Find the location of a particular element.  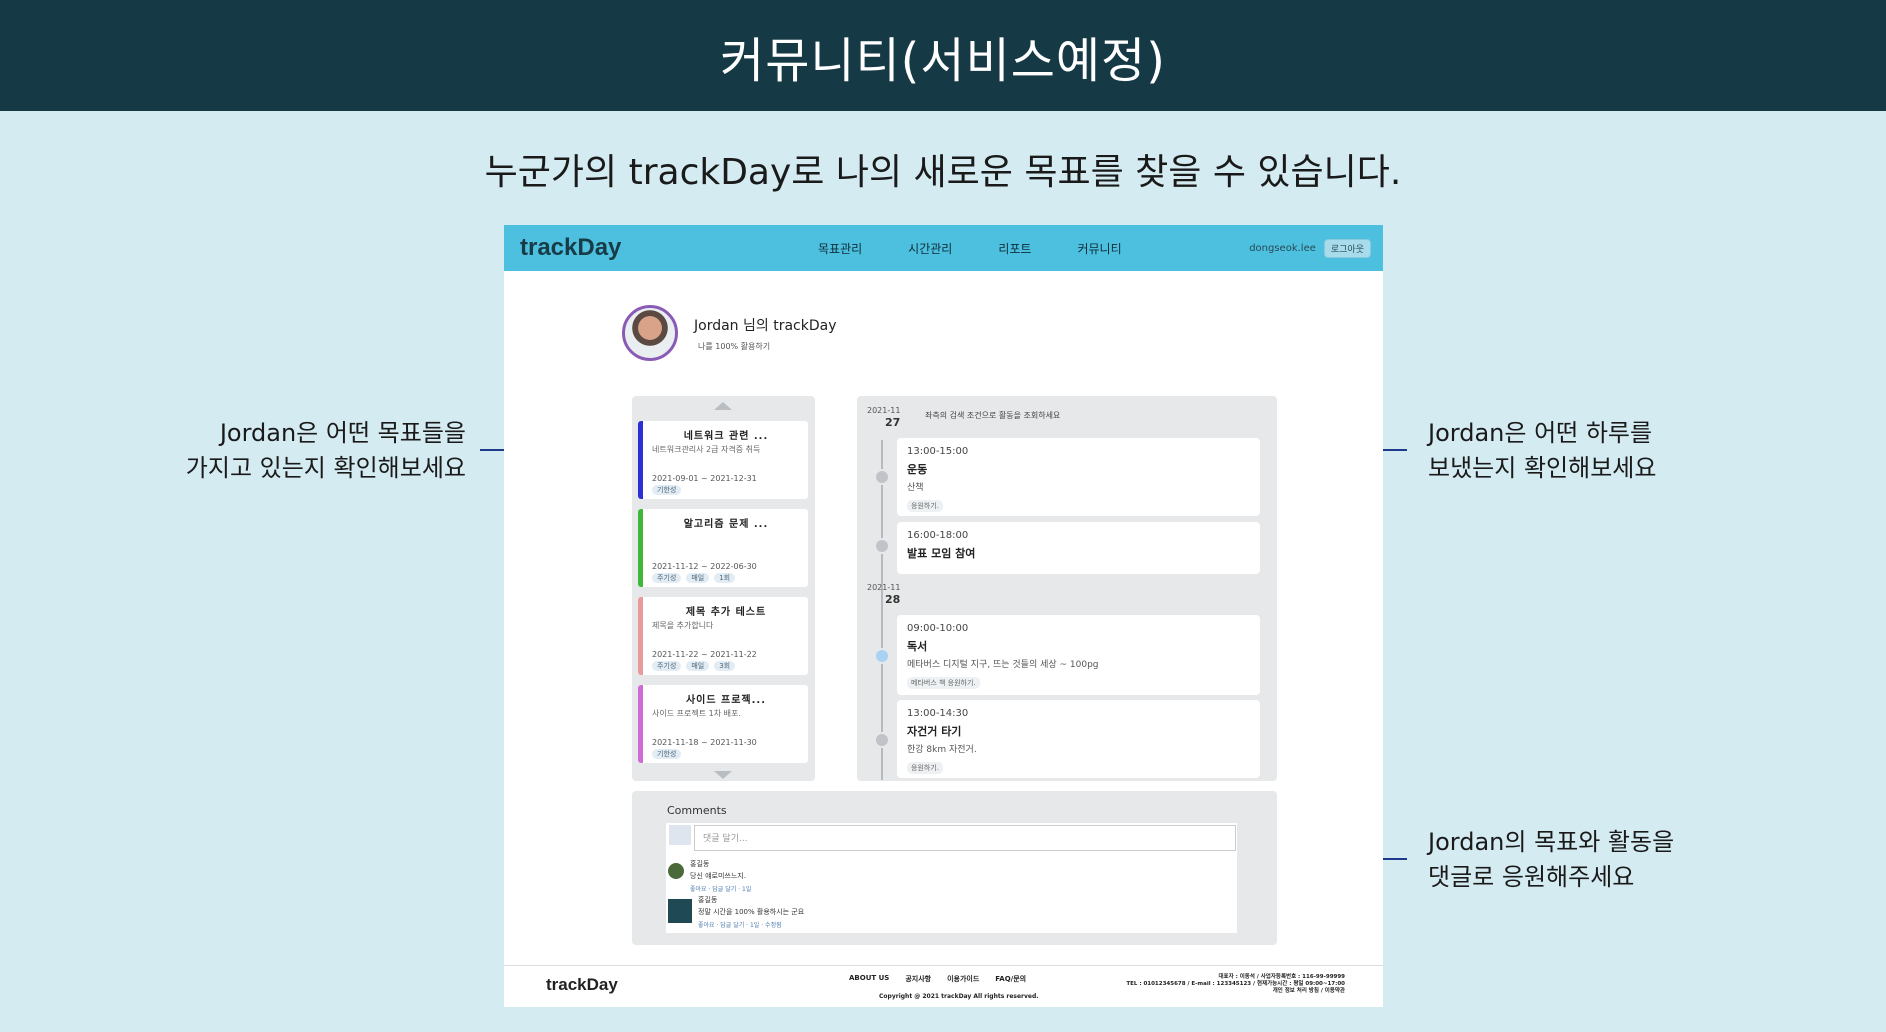

goal-tags: 주기성 매일 3회 is located at coordinates (694, 666).